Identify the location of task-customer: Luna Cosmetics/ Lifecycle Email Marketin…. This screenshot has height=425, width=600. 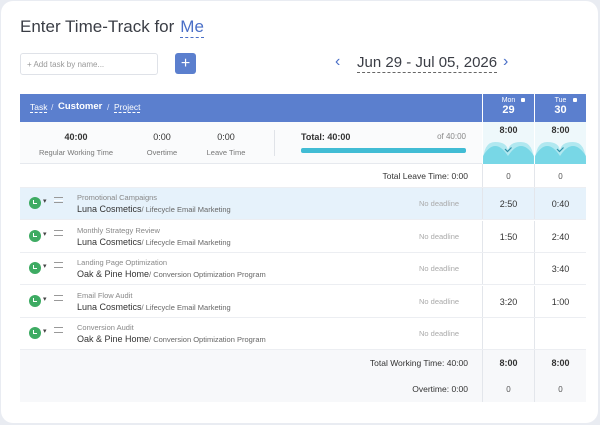
(154, 307).